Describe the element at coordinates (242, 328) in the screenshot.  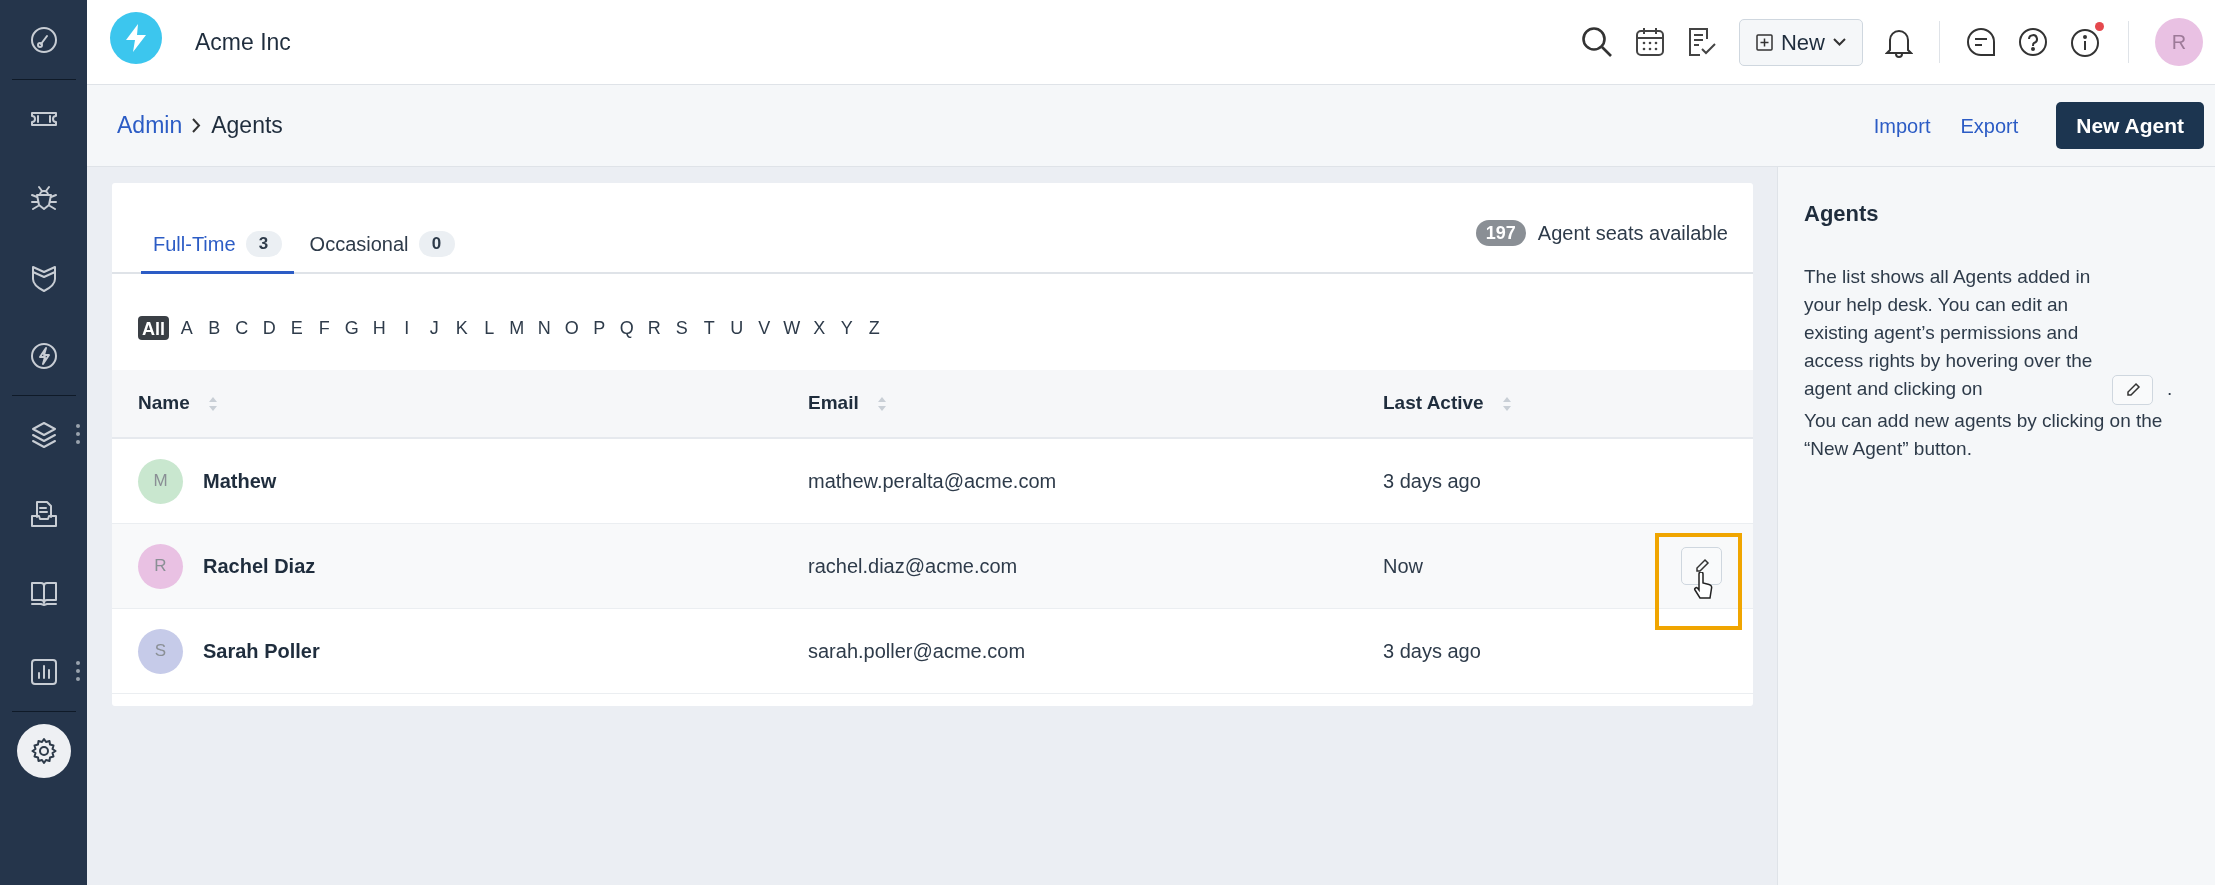
I see `letter-filter: C` at that location.